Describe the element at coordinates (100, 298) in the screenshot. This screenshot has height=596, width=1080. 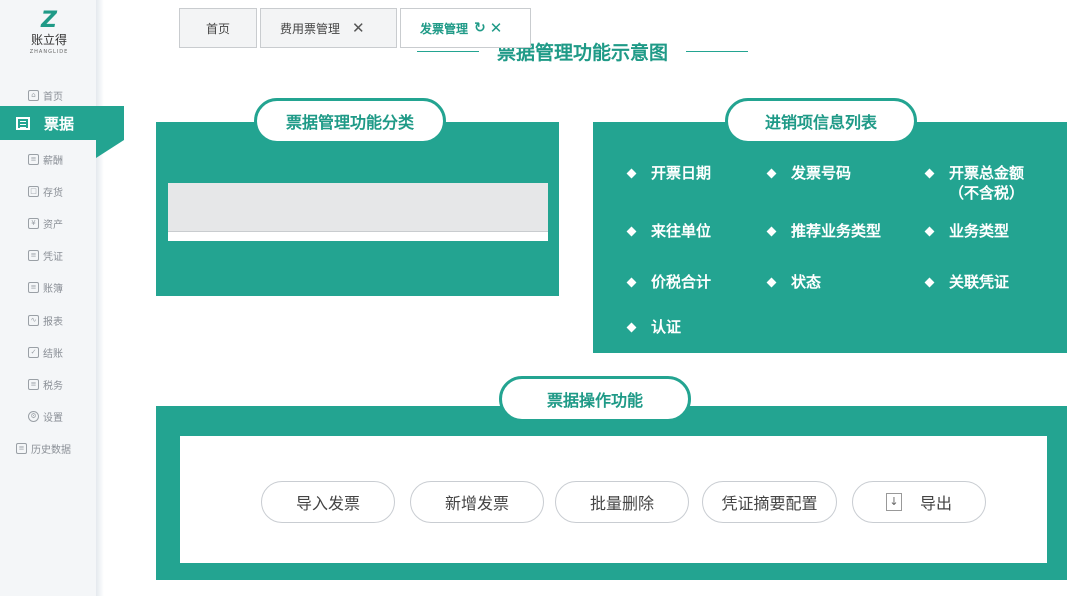
I see `sidebar-divider` at that location.